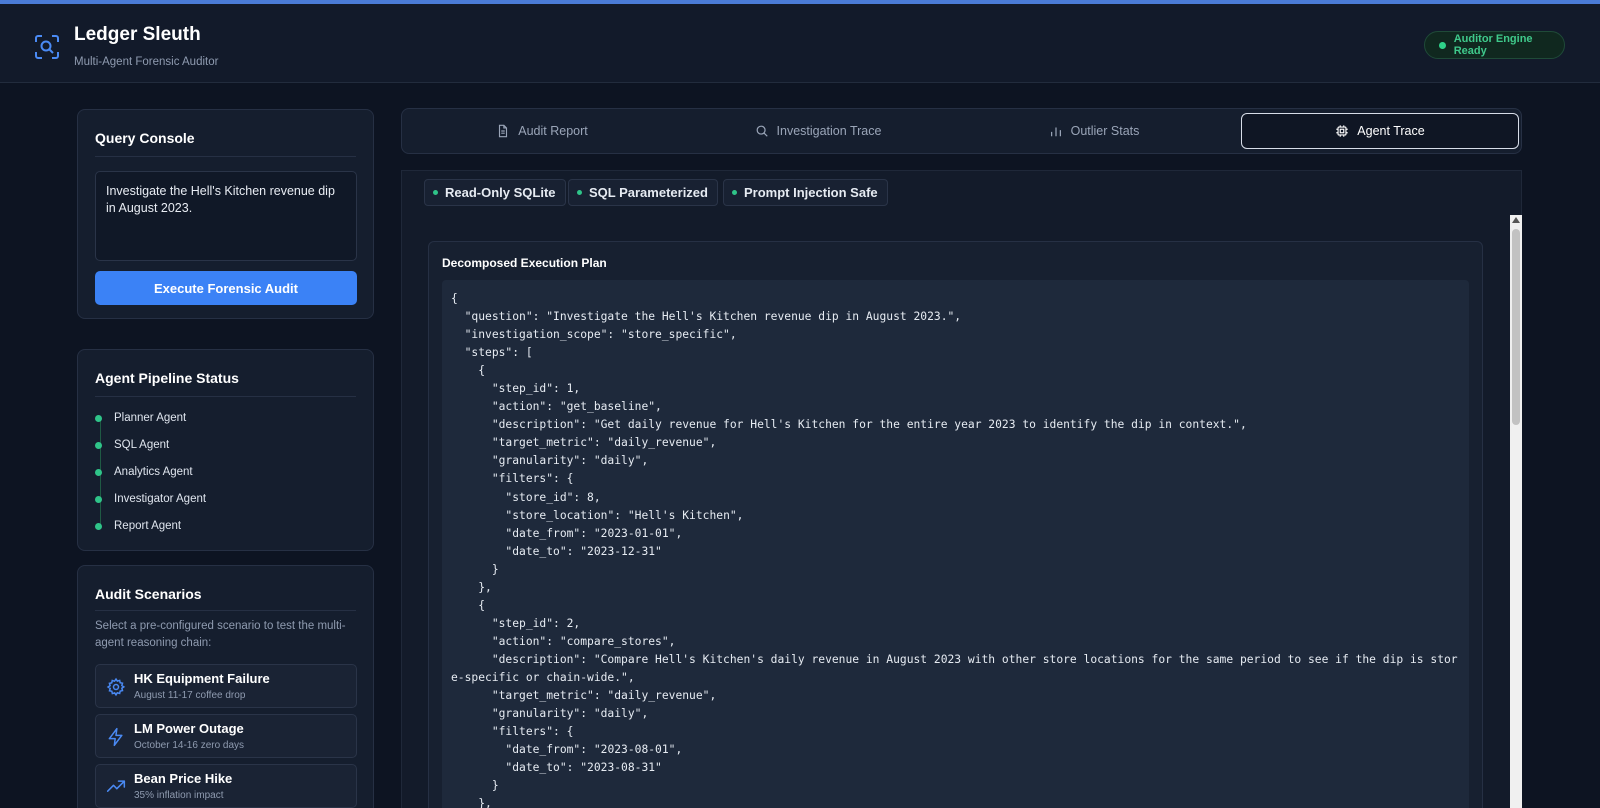 Image resolution: width=1600 pixels, height=808 pixels. What do you see at coordinates (115, 737) in the screenshot?
I see `lightning-icon` at bounding box center [115, 737].